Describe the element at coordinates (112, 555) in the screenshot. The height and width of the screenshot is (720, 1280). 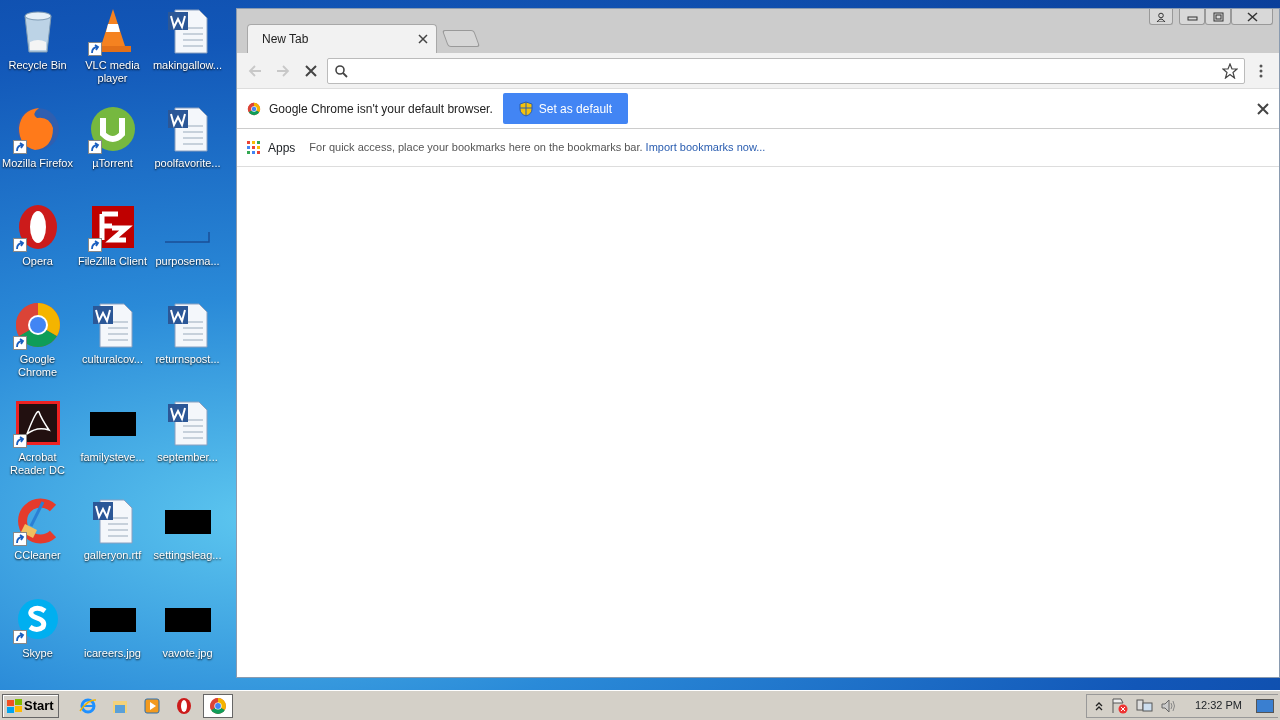
I see `icon-label: galleryon.rtf` at that location.